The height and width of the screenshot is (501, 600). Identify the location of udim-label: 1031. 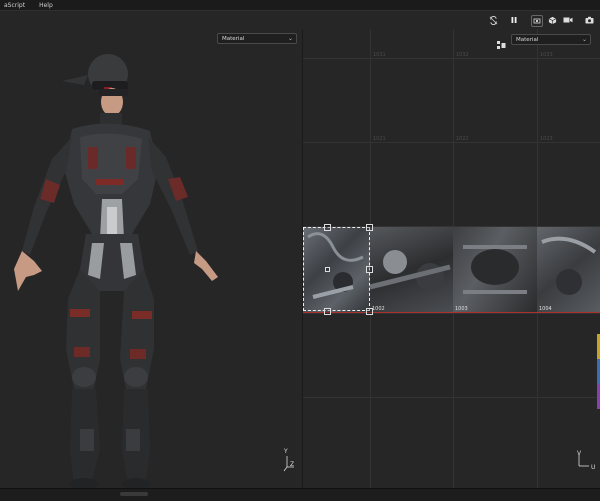
(379, 55).